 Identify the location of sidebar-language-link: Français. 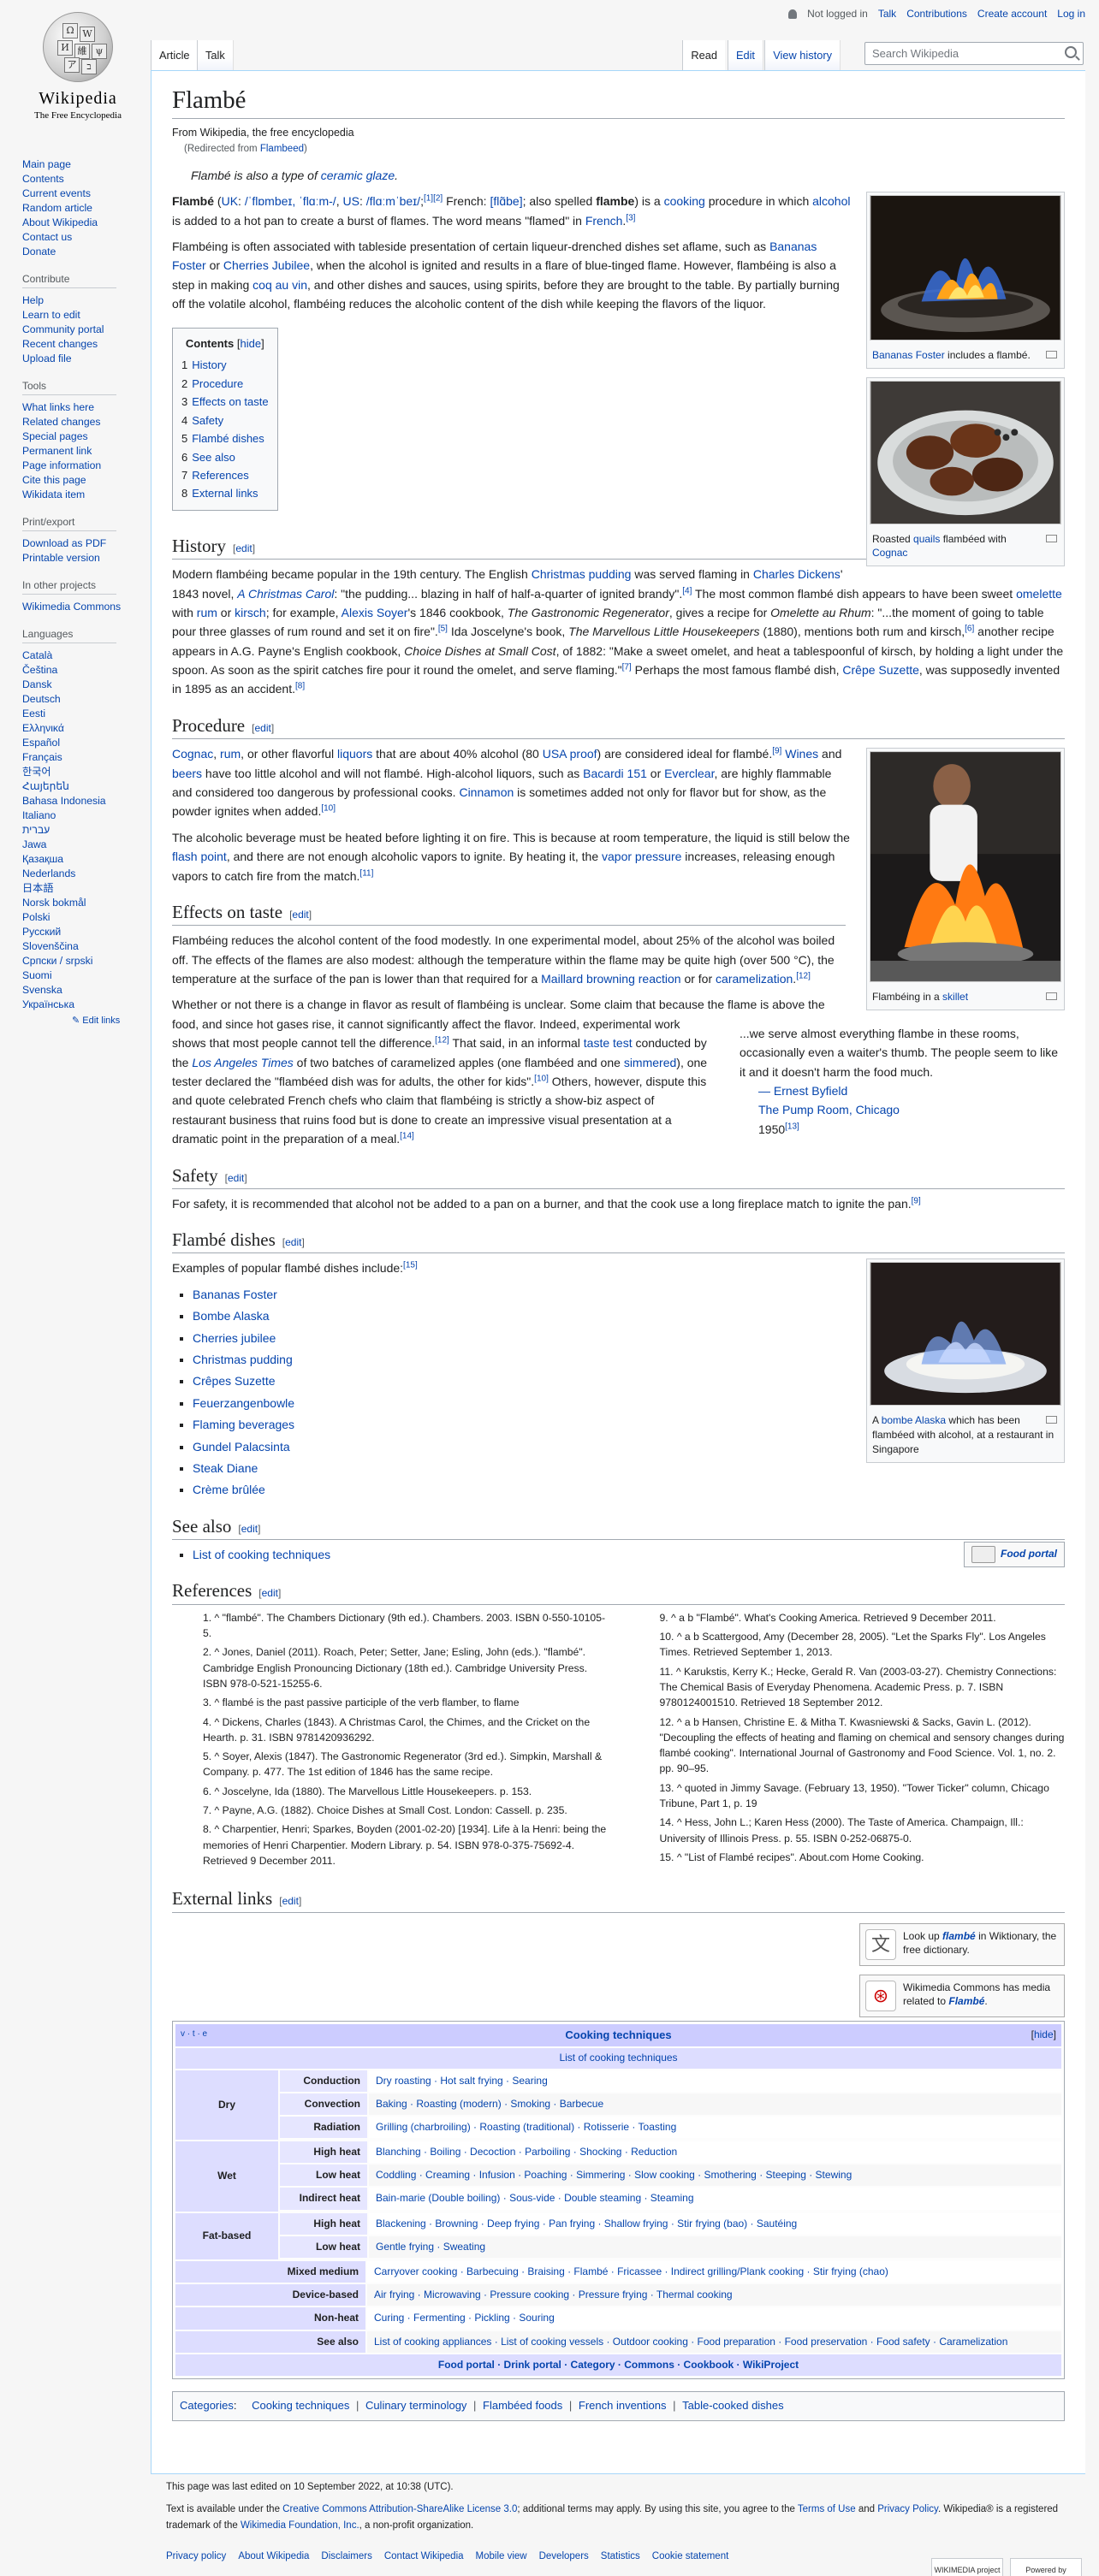
(78, 757).